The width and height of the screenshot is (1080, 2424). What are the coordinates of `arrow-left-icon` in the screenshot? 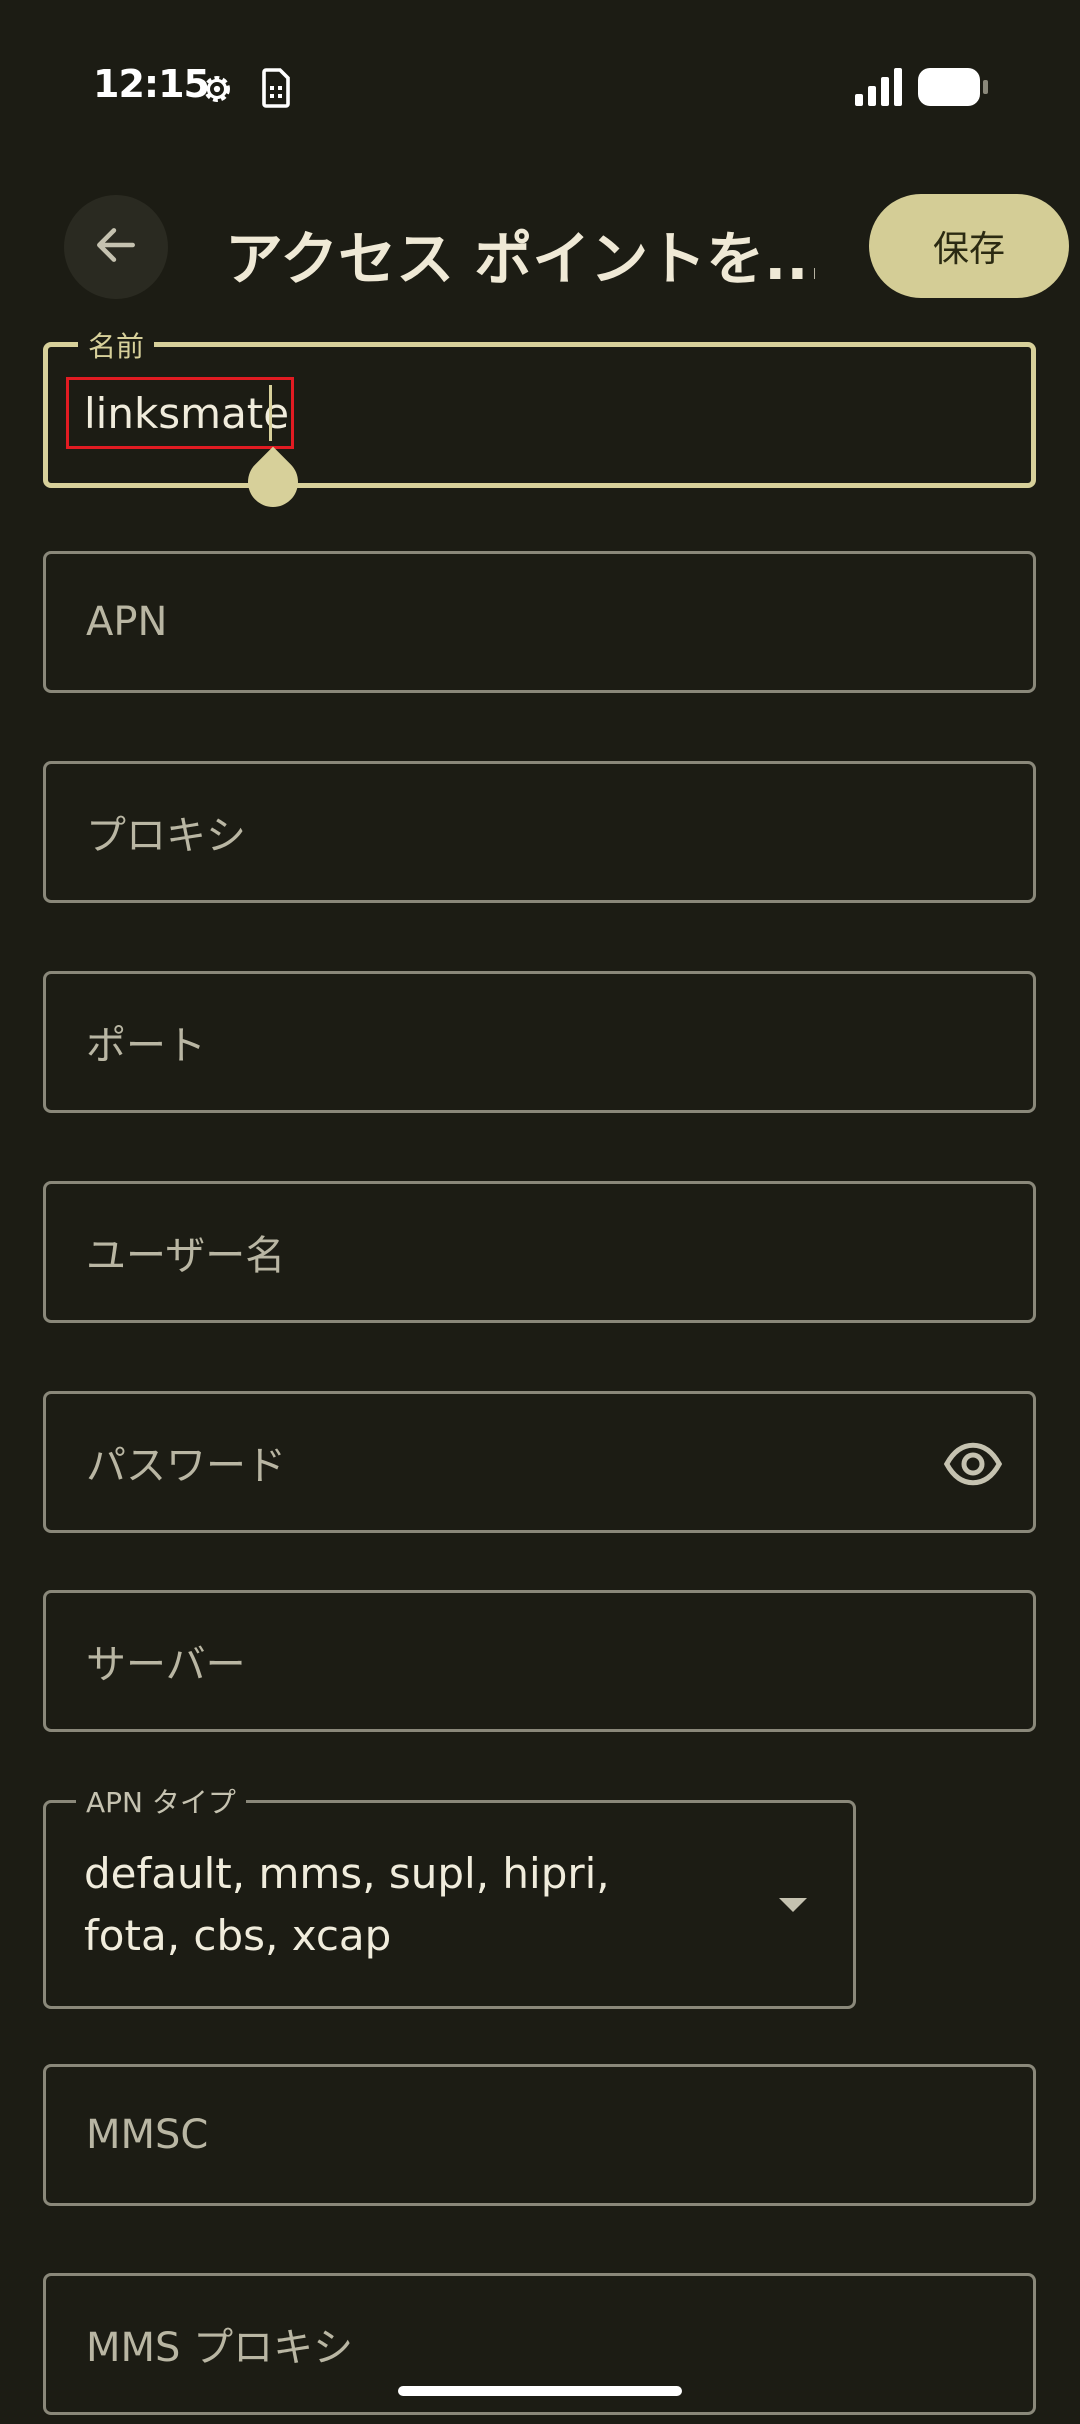 It's located at (116, 247).